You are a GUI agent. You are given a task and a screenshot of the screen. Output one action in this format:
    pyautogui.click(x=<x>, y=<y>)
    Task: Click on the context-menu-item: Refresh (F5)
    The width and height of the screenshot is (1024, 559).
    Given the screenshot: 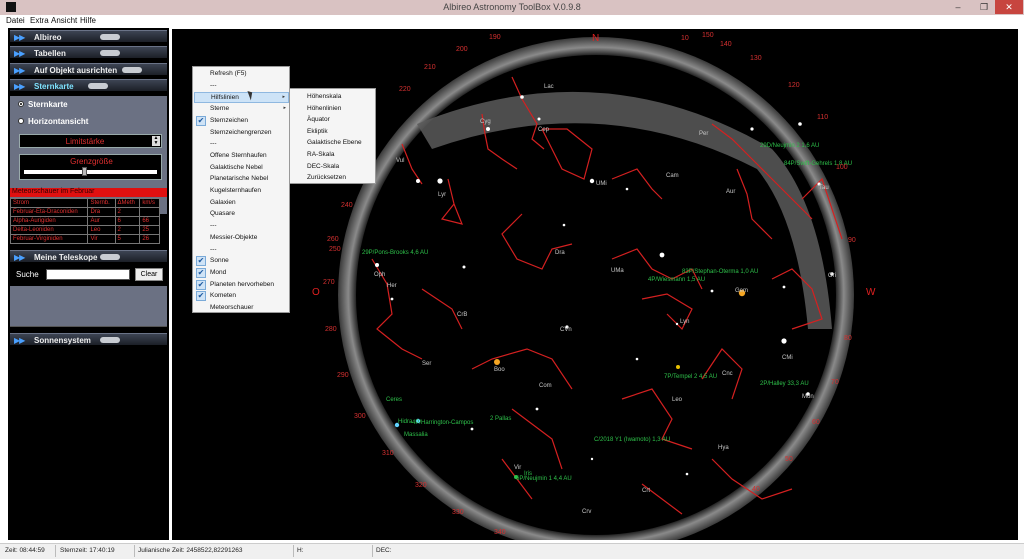 What is the action you would take?
    pyautogui.click(x=241, y=74)
    